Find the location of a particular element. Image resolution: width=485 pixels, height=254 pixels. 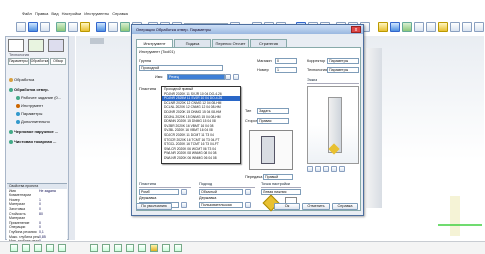

play-icon is located at coordinates (26, 248).